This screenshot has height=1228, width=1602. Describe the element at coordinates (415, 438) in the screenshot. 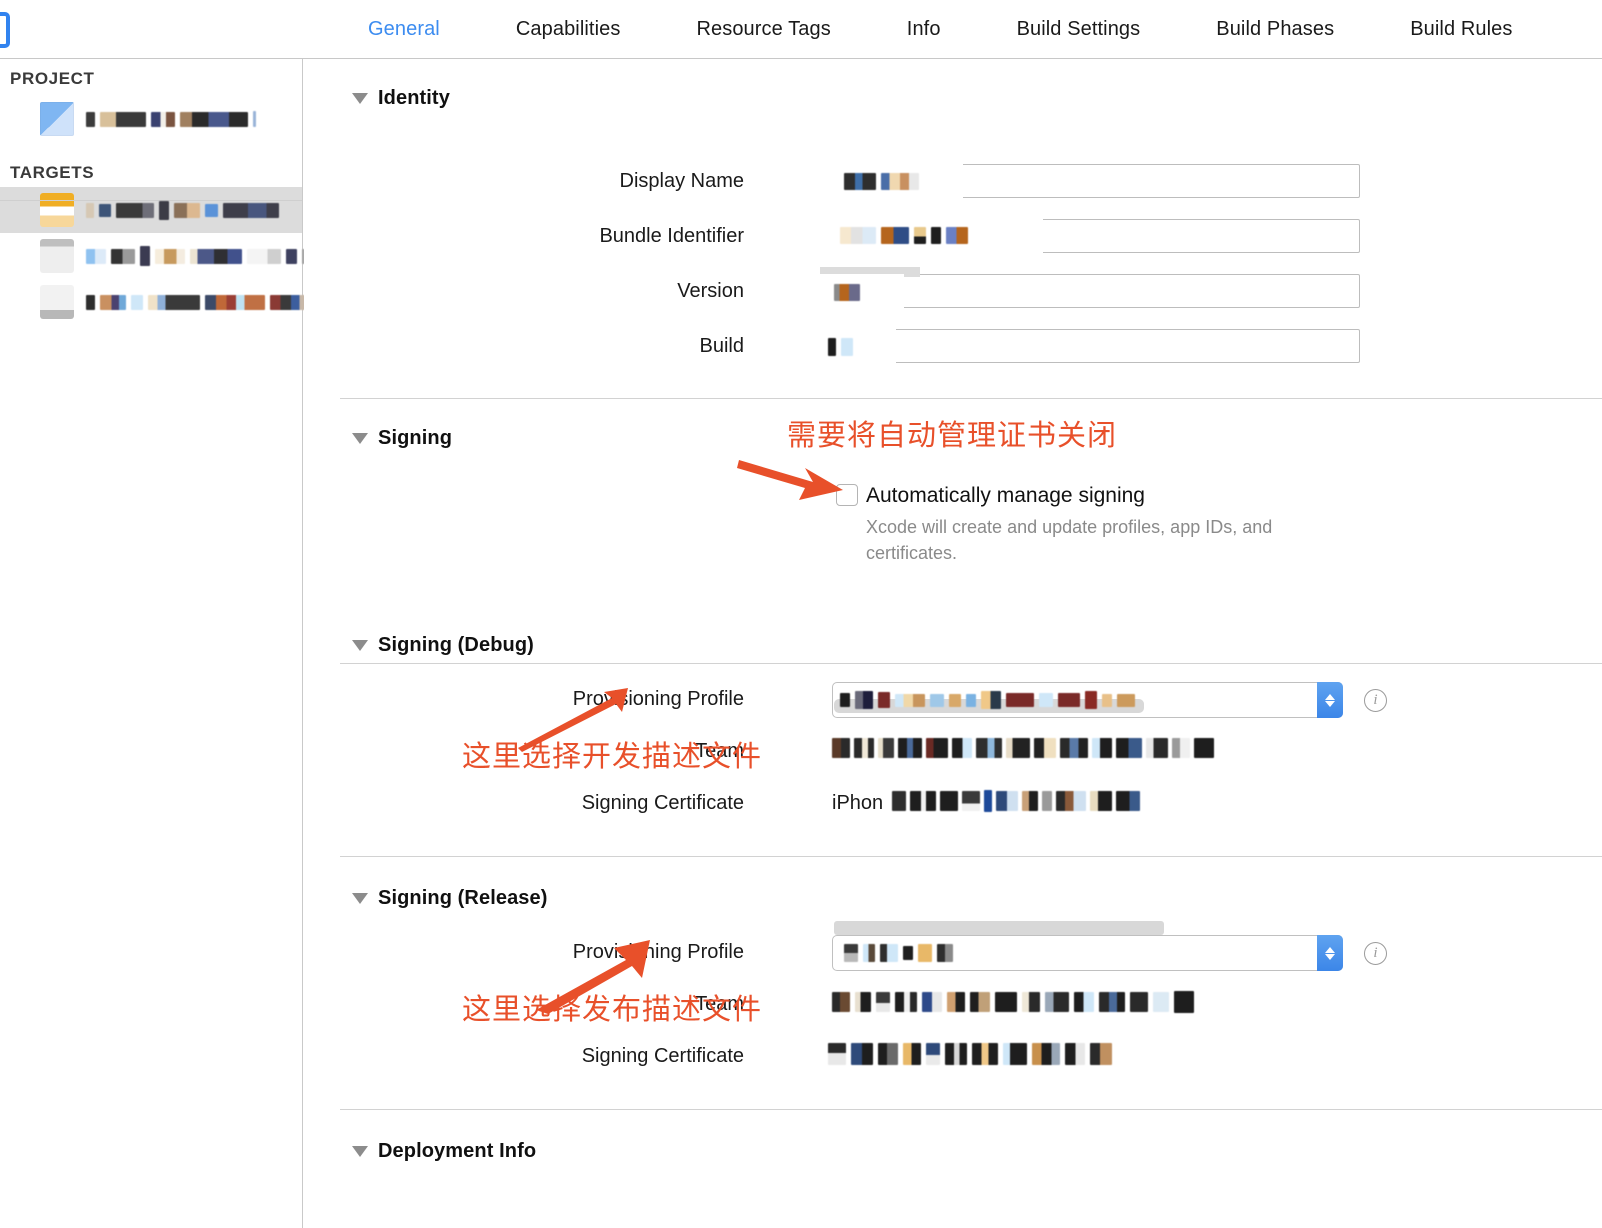

I see `section-title-signing: Signing` at that location.